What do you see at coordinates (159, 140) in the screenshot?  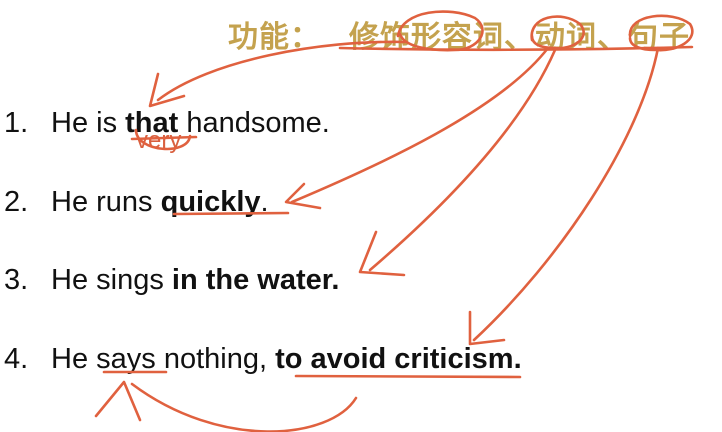 I see `handwritten-annotation-very: very` at bounding box center [159, 140].